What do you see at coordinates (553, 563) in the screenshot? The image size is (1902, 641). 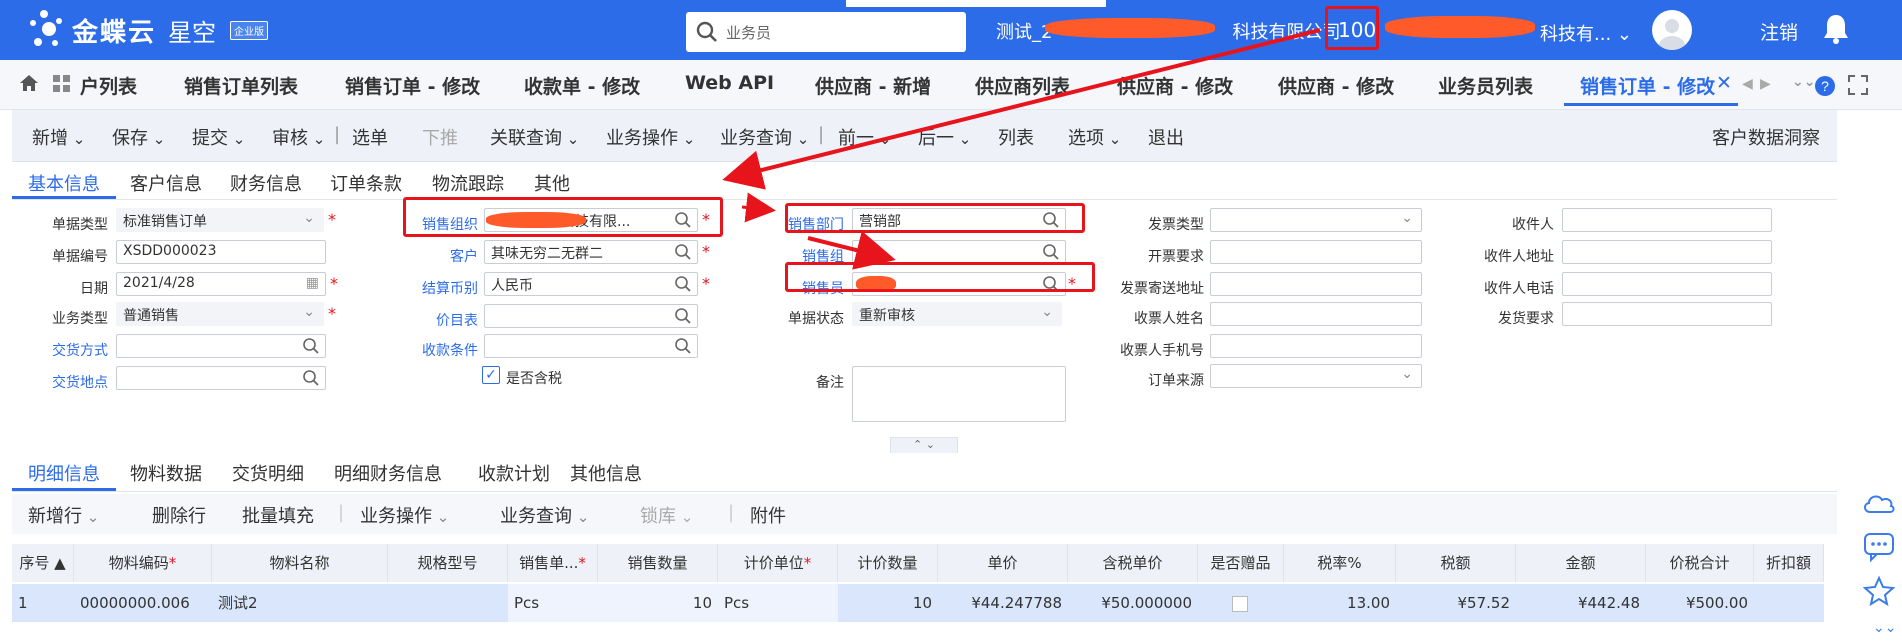 I see `col-header: 销售单...*` at bounding box center [553, 563].